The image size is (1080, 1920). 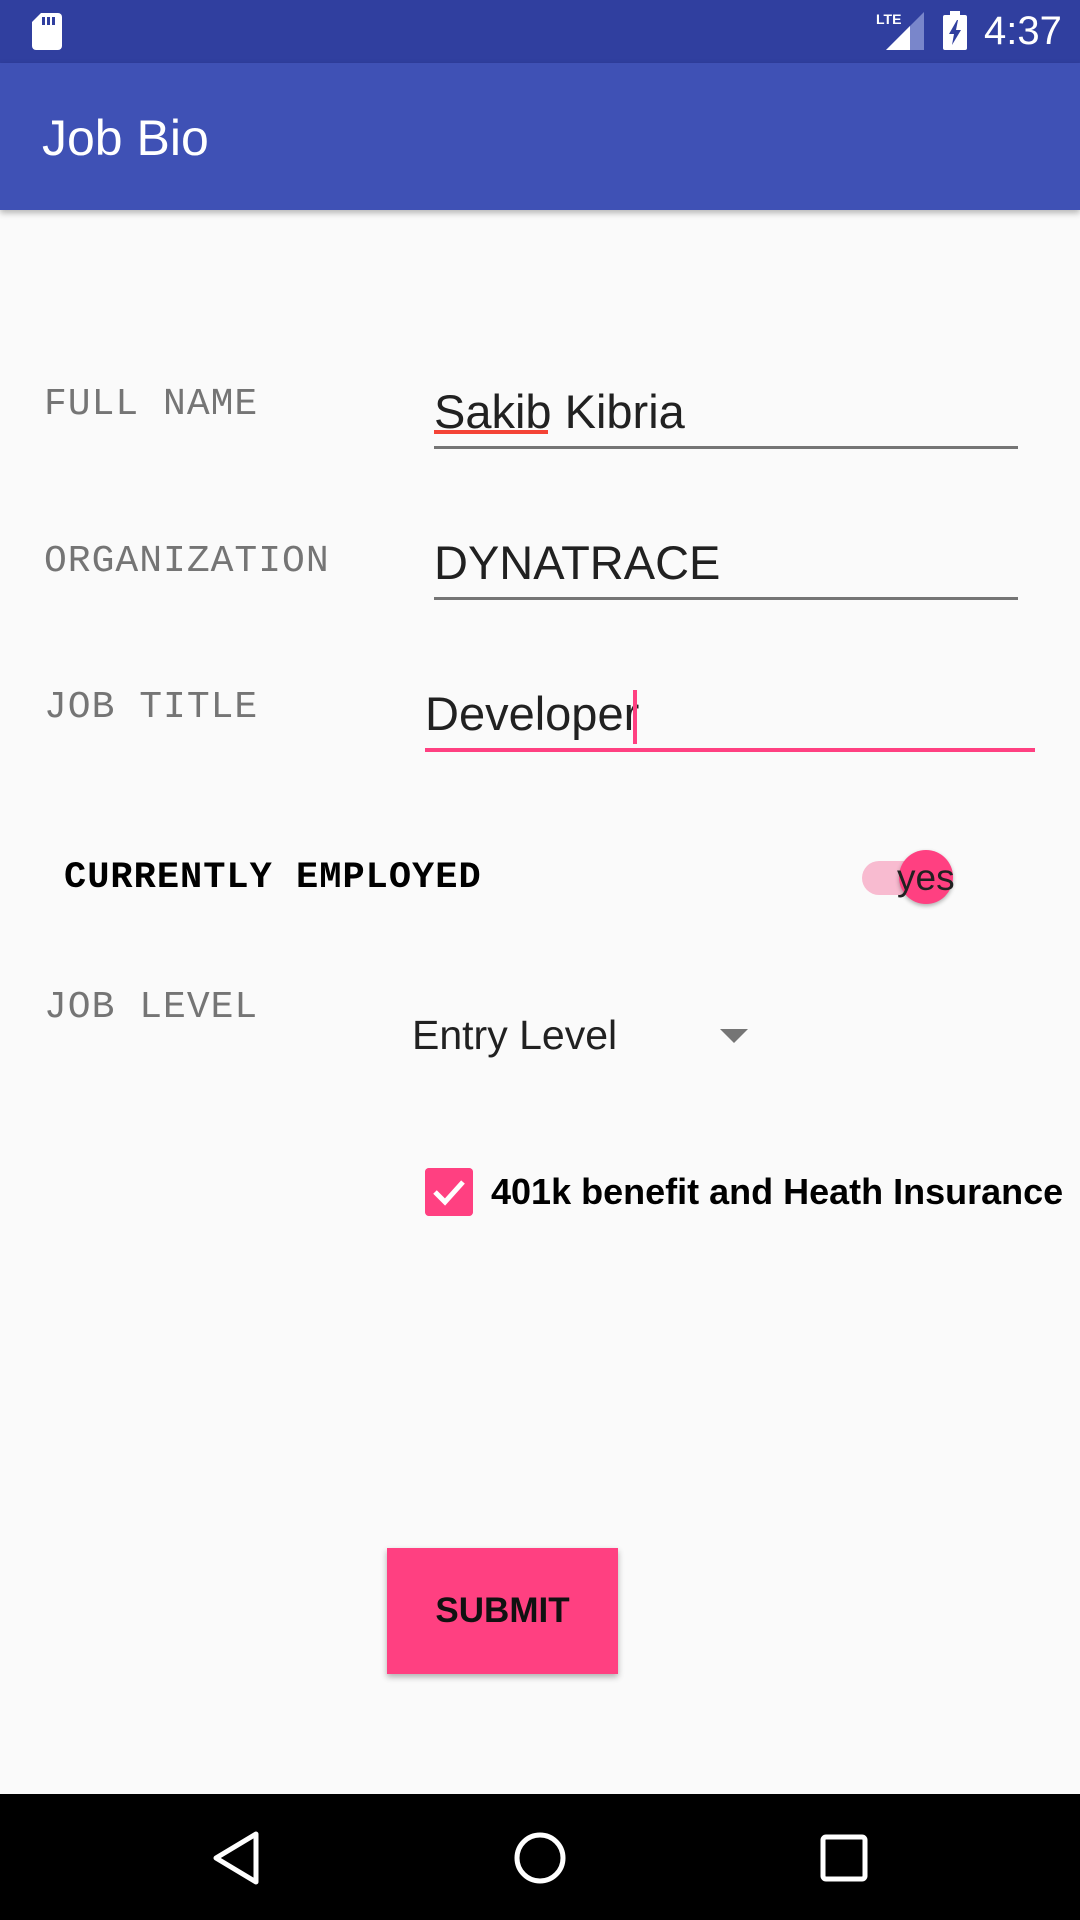 What do you see at coordinates (187, 561) in the screenshot?
I see `organization-label: ORGANIZATION` at bounding box center [187, 561].